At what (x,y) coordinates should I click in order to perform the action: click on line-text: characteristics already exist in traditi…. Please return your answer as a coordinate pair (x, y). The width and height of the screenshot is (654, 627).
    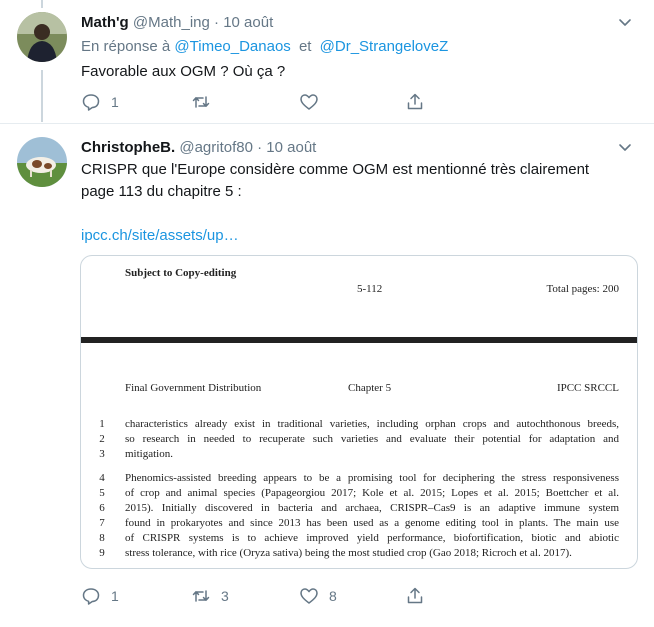
    Looking at the image, I should click on (372, 424).